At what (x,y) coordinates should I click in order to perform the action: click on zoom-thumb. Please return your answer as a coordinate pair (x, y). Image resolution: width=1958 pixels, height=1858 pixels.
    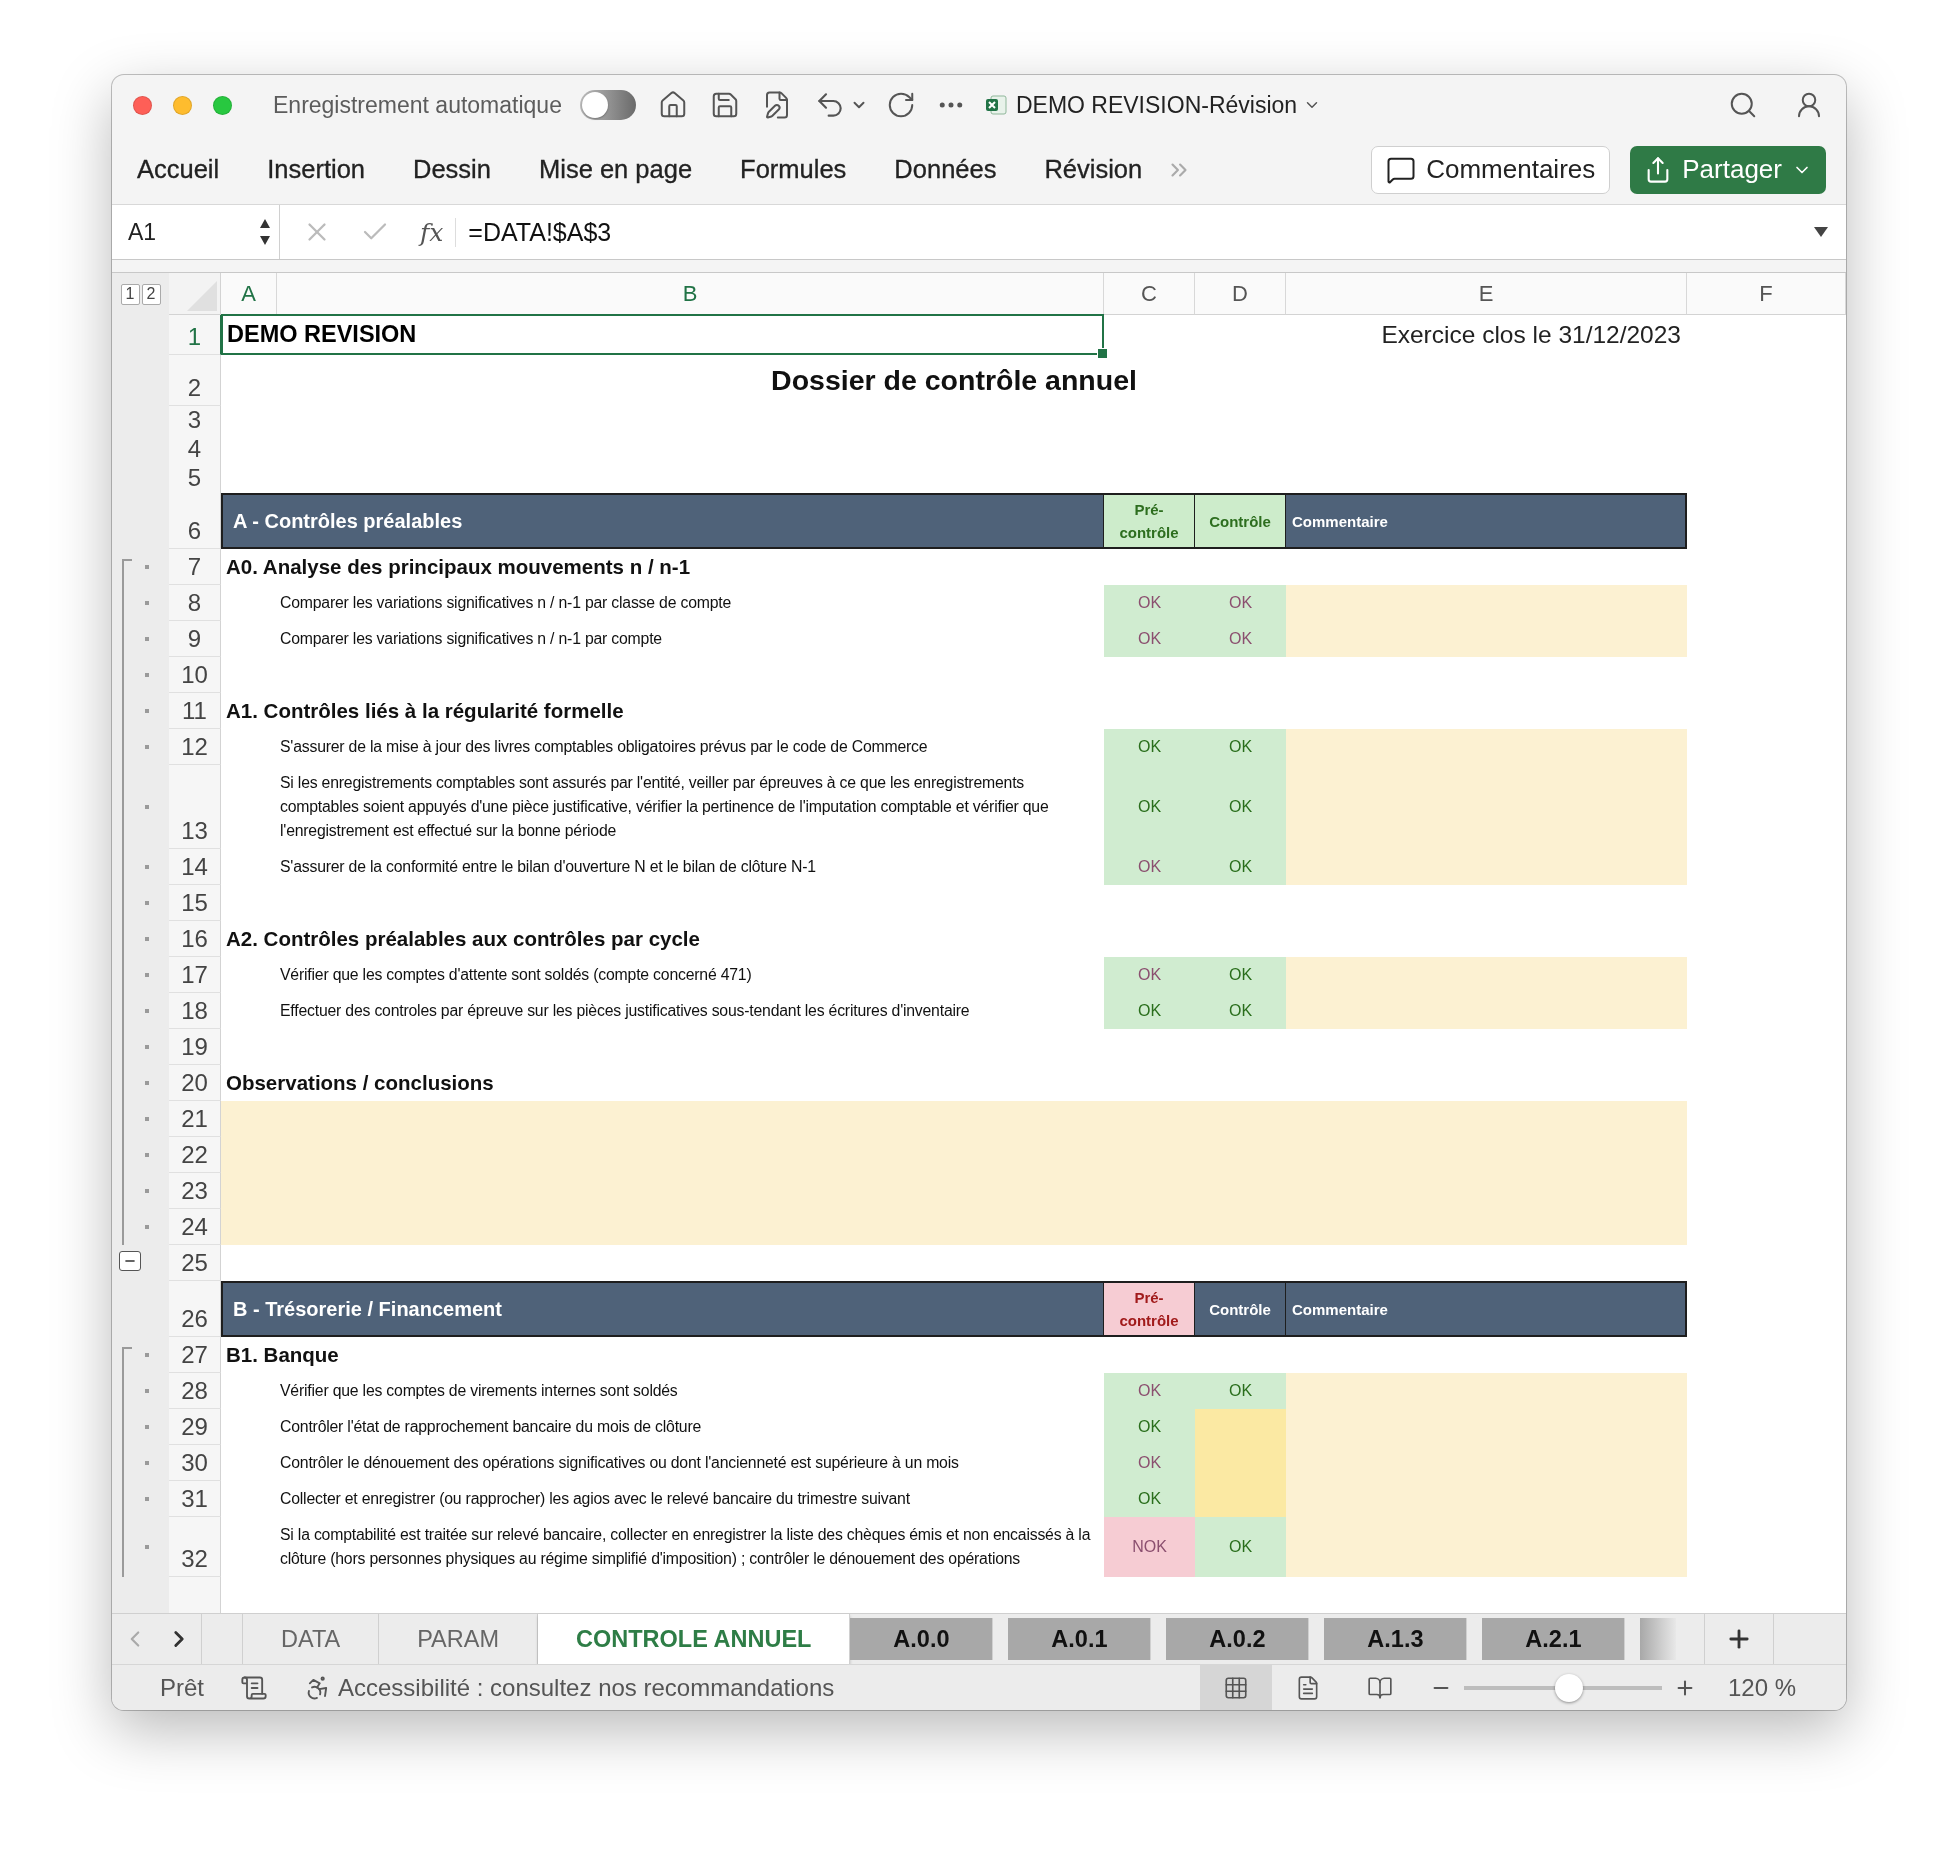
    Looking at the image, I should click on (1568, 1687).